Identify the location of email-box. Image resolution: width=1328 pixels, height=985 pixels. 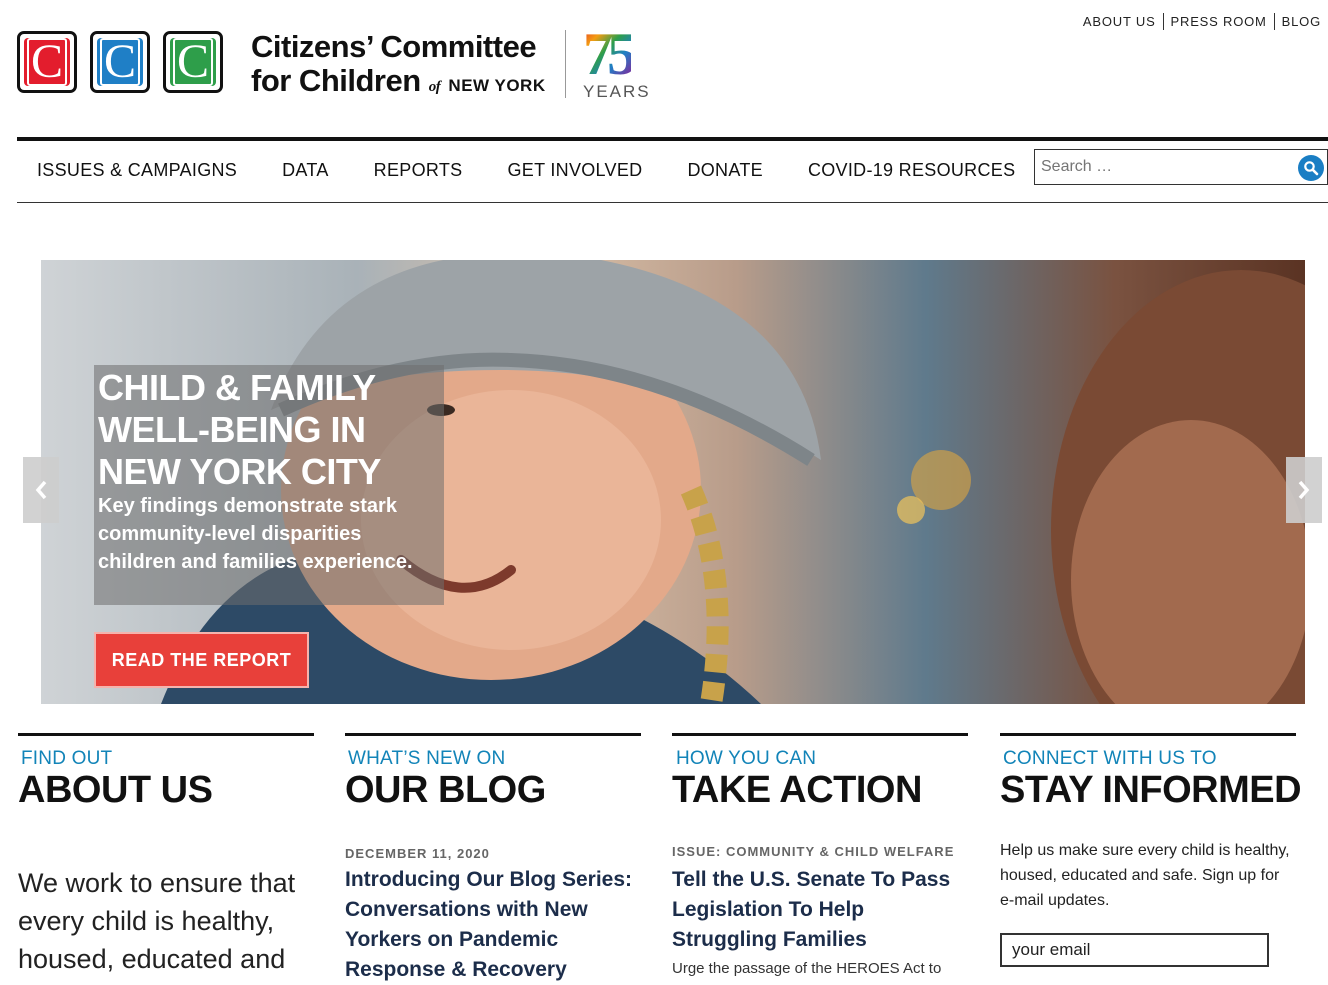
(1134, 950).